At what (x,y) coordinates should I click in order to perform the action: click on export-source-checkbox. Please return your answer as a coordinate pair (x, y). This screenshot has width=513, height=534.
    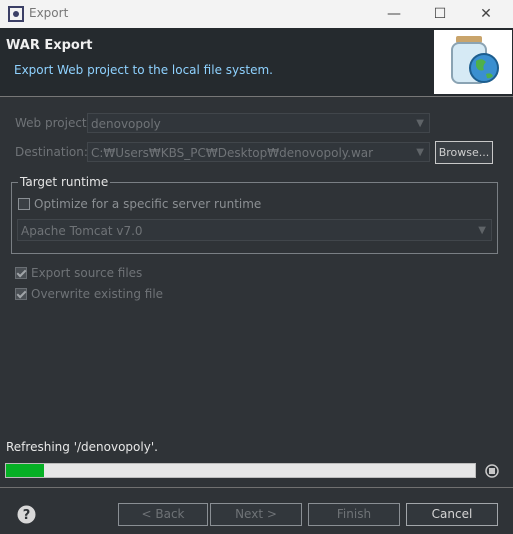
    Looking at the image, I should click on (21, 273).